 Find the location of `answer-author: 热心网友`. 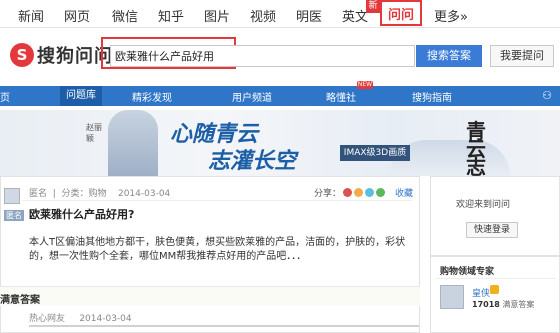

answer-author: 热心网友 is located at coordinates (47, 319).